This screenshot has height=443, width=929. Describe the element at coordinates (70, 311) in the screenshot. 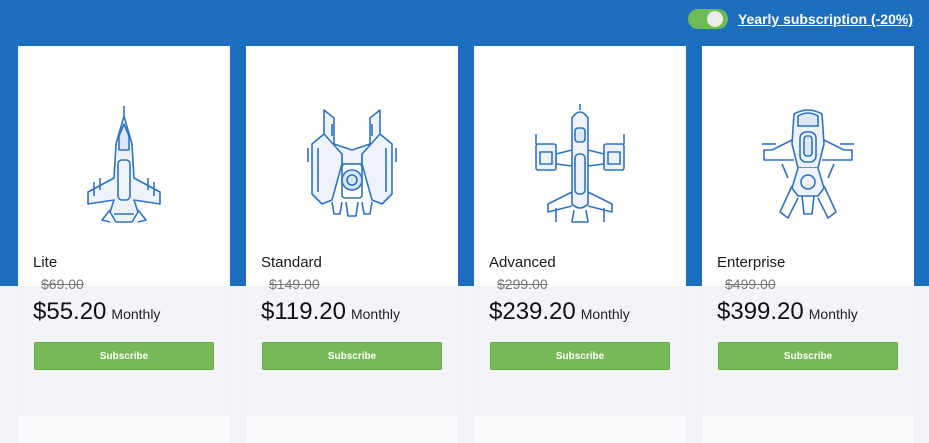

I see `price: $55.20` at that location.